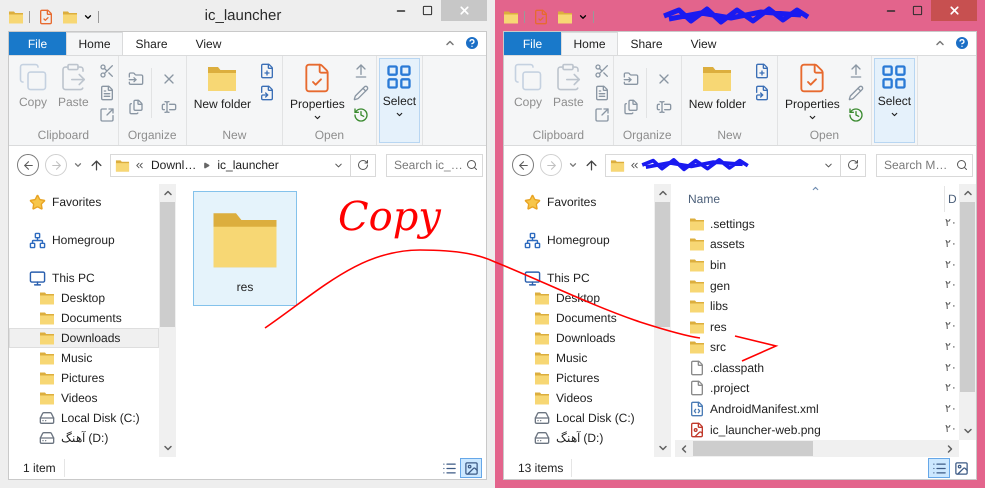 This screenshot has width=985, height=488. Describe the element at coordinates (243, 16) in the screenshot. I see `window-title: ic_launcher` at that location.